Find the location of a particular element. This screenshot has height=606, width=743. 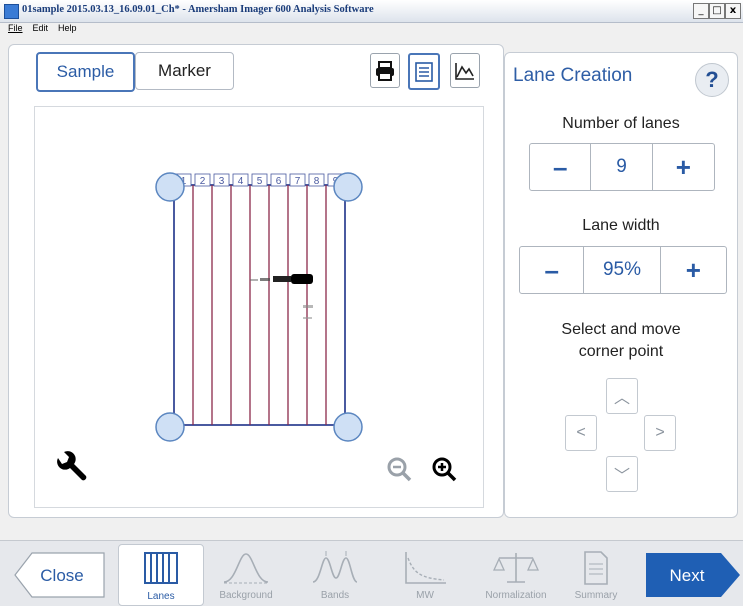

printer-icon is located at coordinates (385, 70).